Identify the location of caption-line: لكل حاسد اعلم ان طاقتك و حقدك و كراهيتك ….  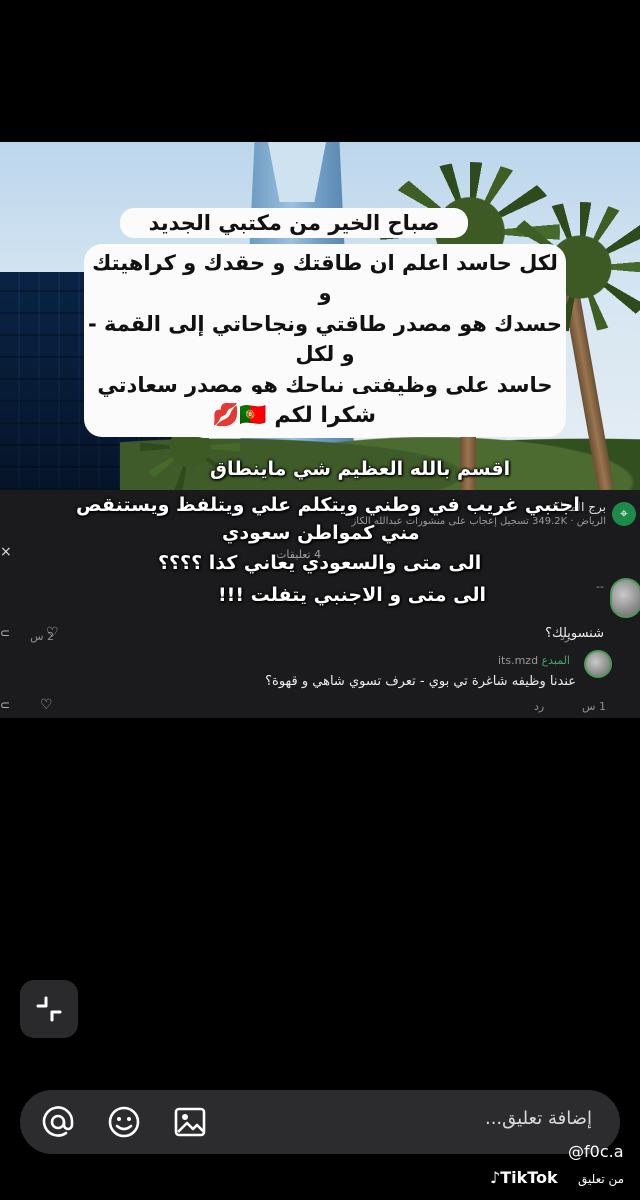
(325, 278).